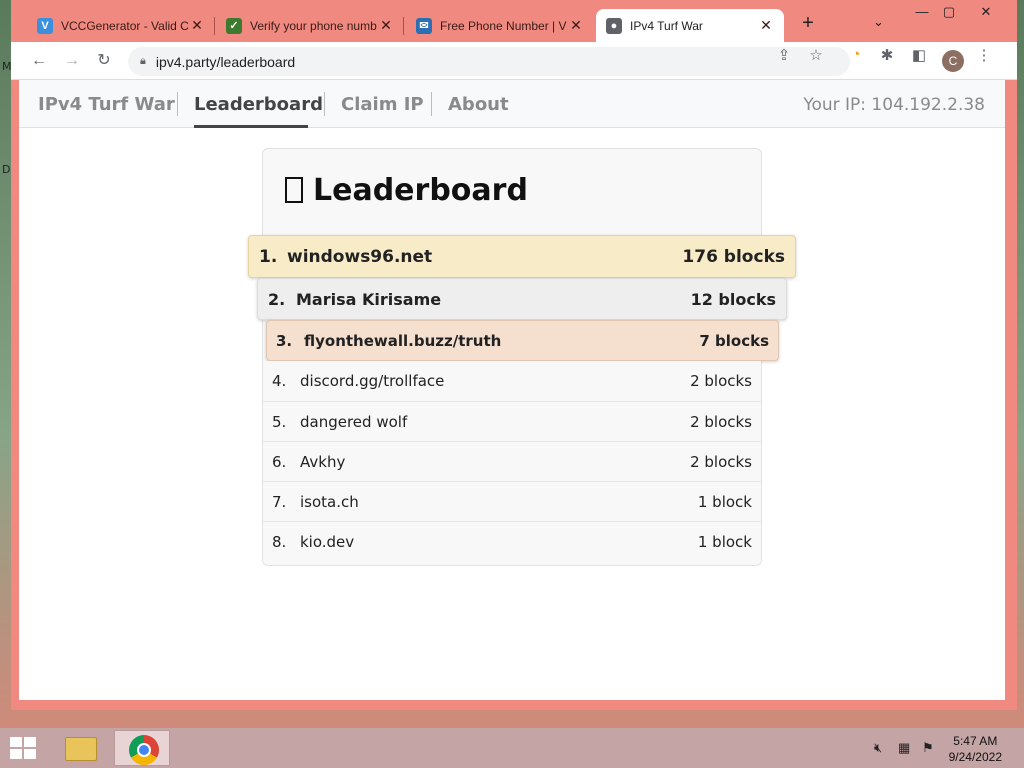  What do you see at coordinates (878, 748) in the screenshot?
I see `speaker-muted-icon: 🔇︎` at bounding box center [878, 748].